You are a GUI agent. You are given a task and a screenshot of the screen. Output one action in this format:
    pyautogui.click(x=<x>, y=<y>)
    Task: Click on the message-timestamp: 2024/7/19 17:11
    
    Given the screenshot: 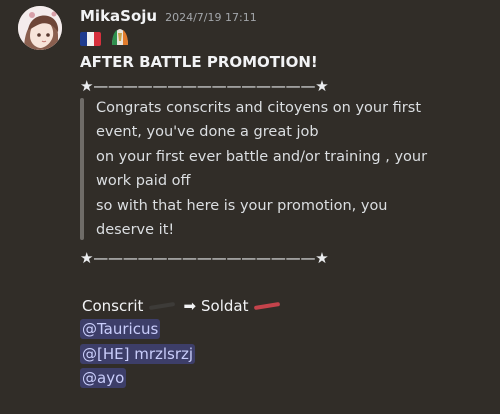 What is the action you would take?
    pyautogui.click(x=211, y=17)
    